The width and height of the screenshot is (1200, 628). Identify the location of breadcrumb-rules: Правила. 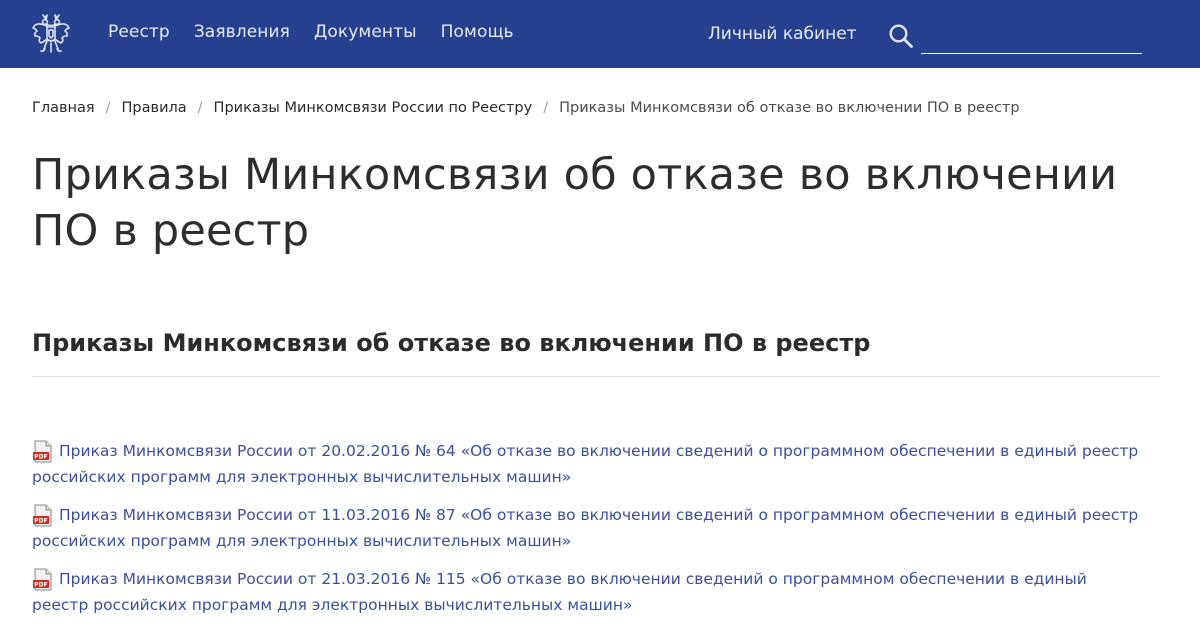
(154, 108).